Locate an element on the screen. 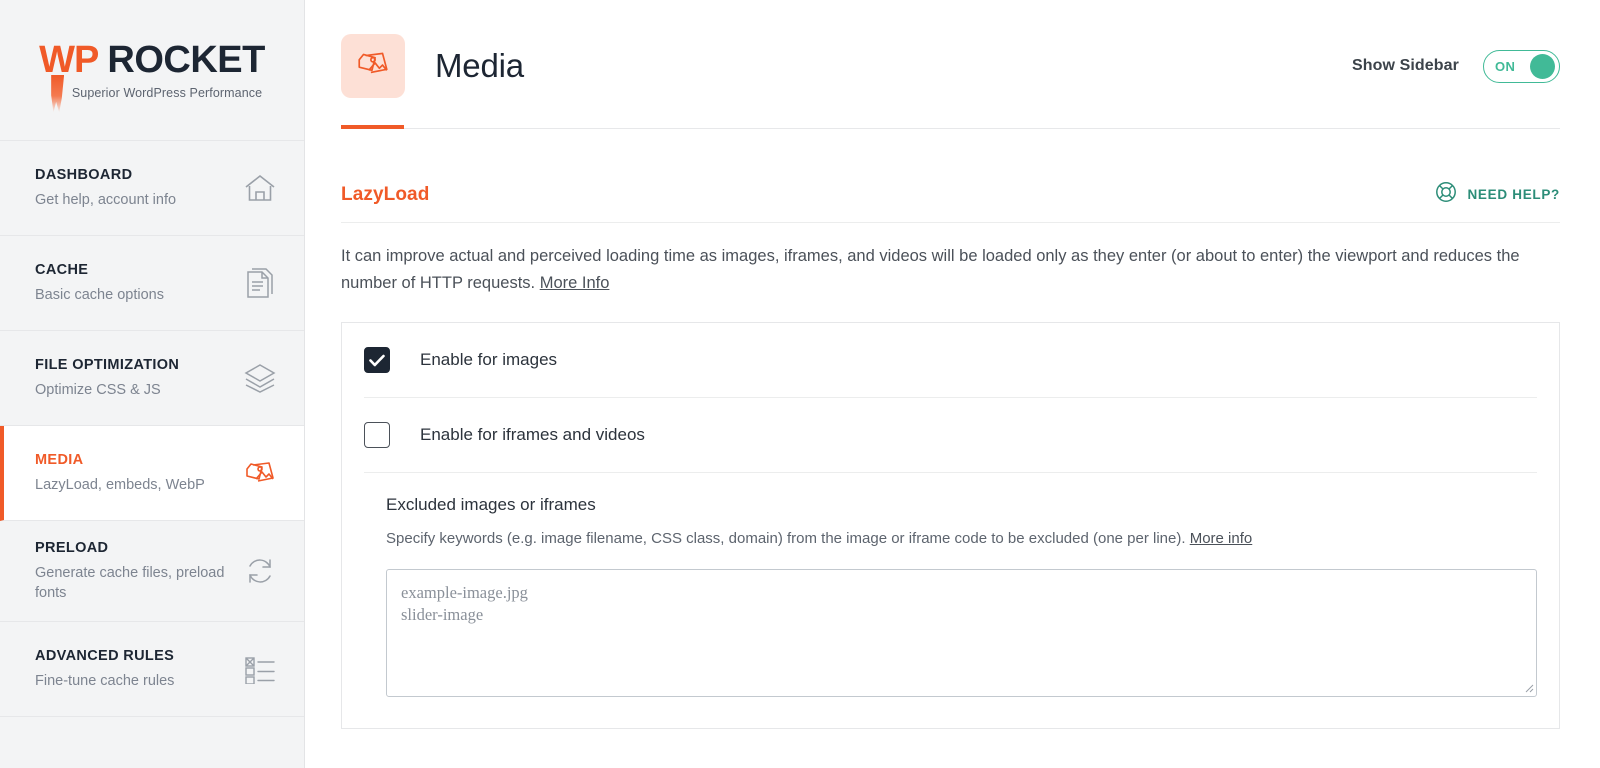 The height and width of the screenshot is (768, 1600). layers-icon is located at coordinates (260, 378).